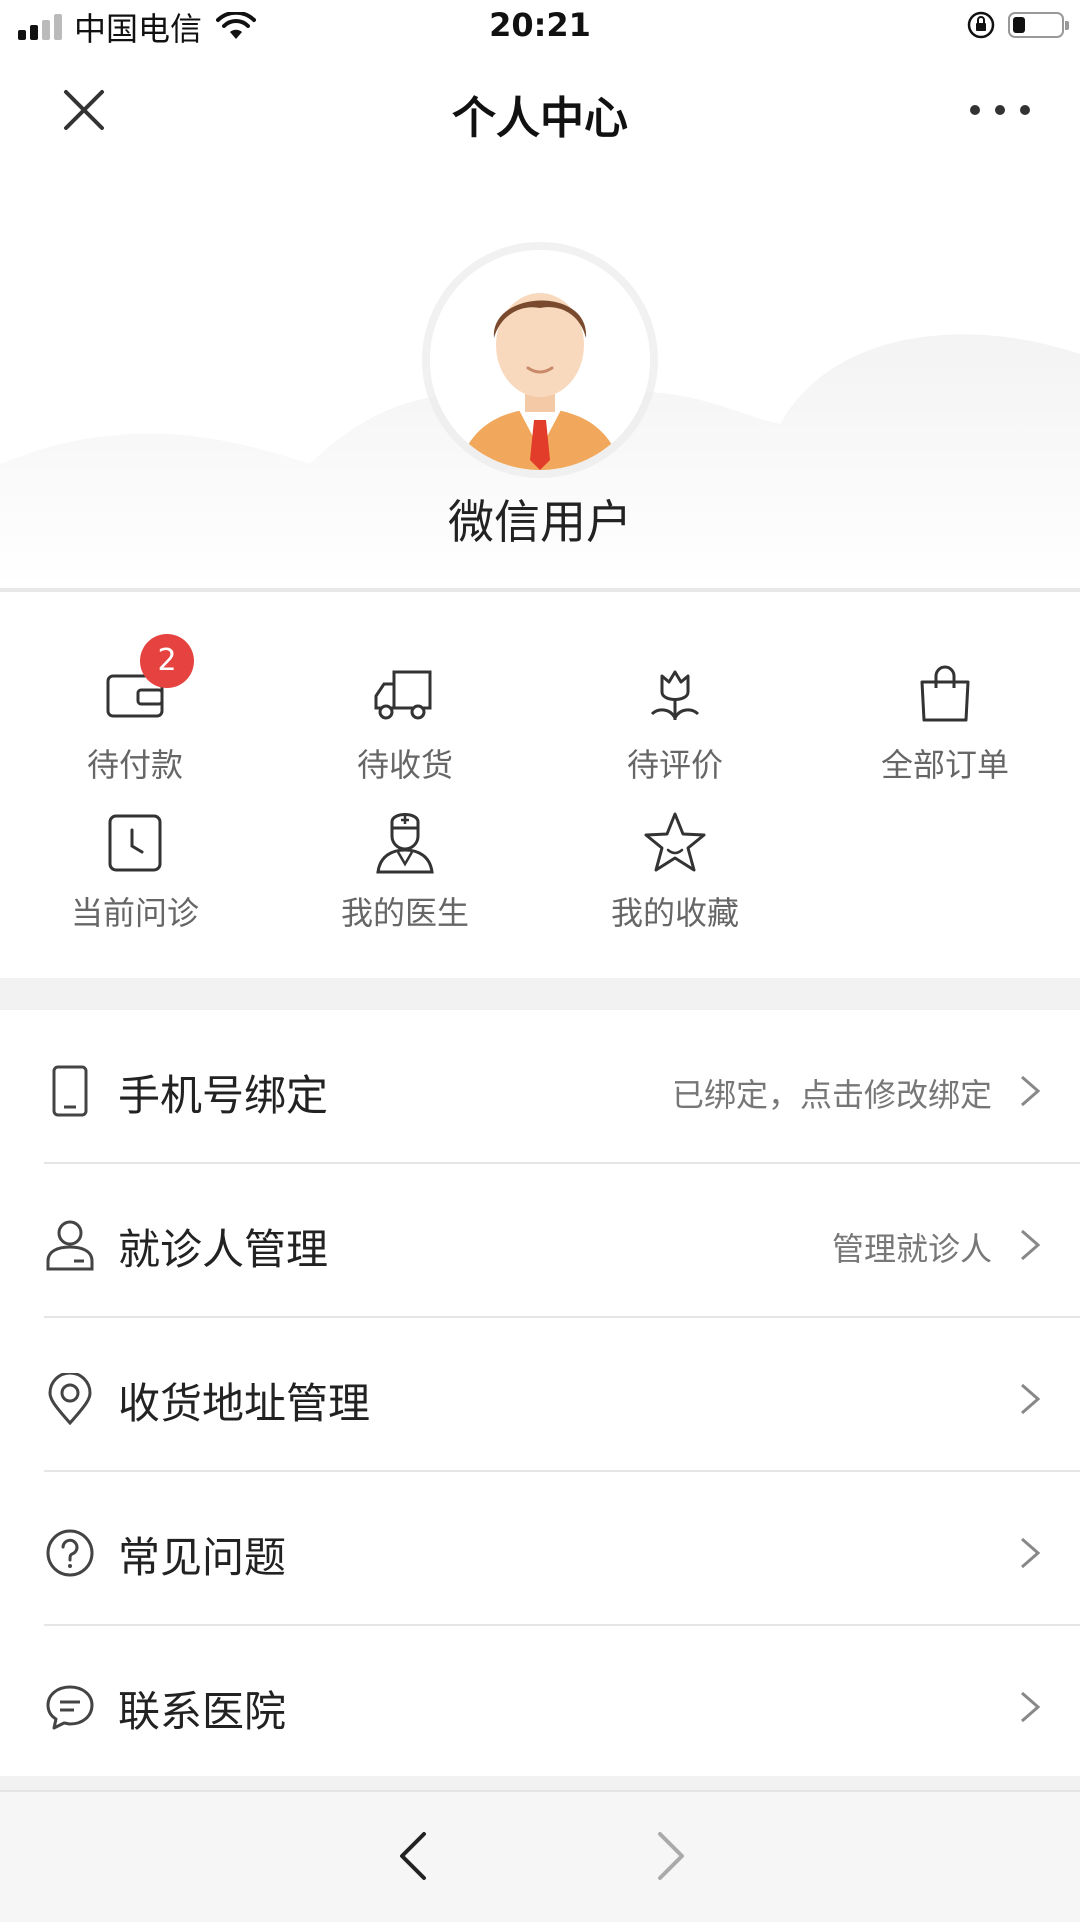 The height and width of the screenshot is (1922, 1080). Describe the element at coordinates (404, 765) in the screenshot. I see `order-label: 待收货` at that location.